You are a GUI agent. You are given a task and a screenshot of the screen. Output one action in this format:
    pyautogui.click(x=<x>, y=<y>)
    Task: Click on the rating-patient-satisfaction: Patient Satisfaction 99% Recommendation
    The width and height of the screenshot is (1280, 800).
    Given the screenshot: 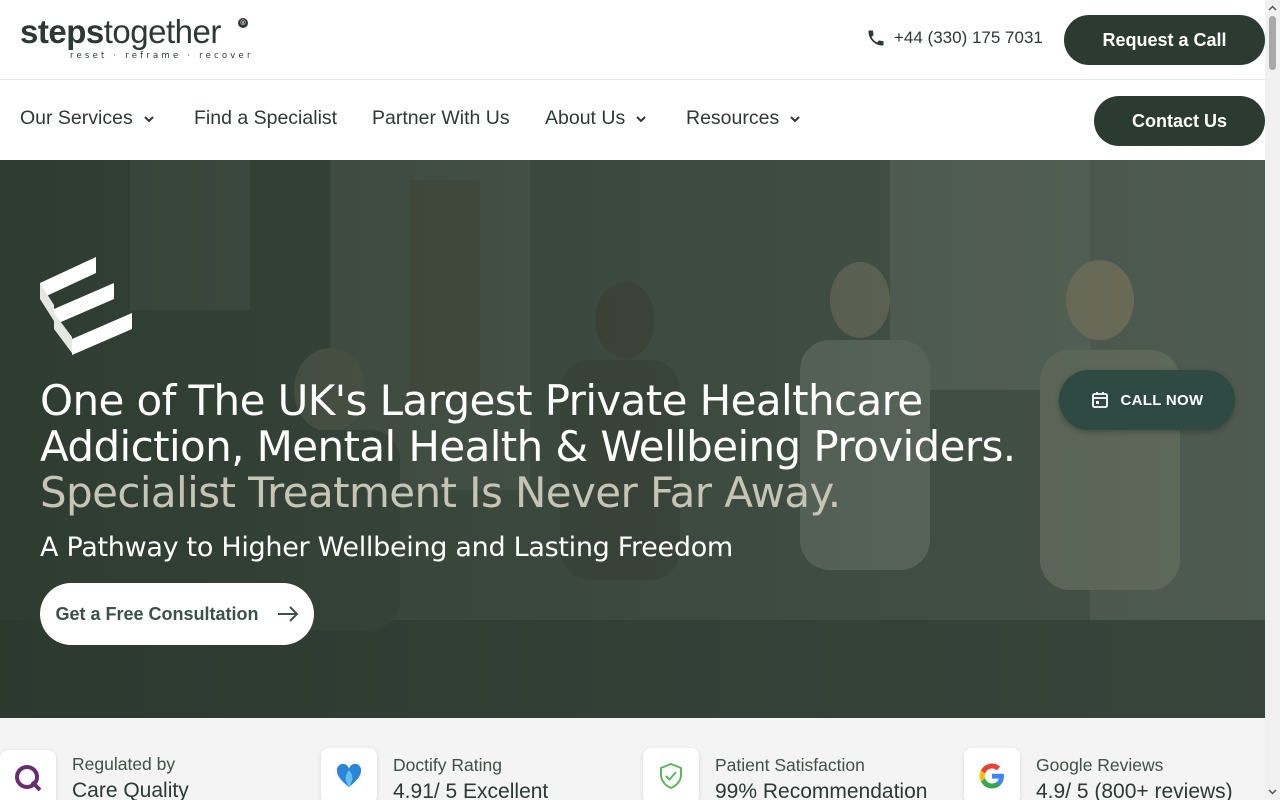 What is the action you would take?
    pyautogui.click(x=785, y=774)
    